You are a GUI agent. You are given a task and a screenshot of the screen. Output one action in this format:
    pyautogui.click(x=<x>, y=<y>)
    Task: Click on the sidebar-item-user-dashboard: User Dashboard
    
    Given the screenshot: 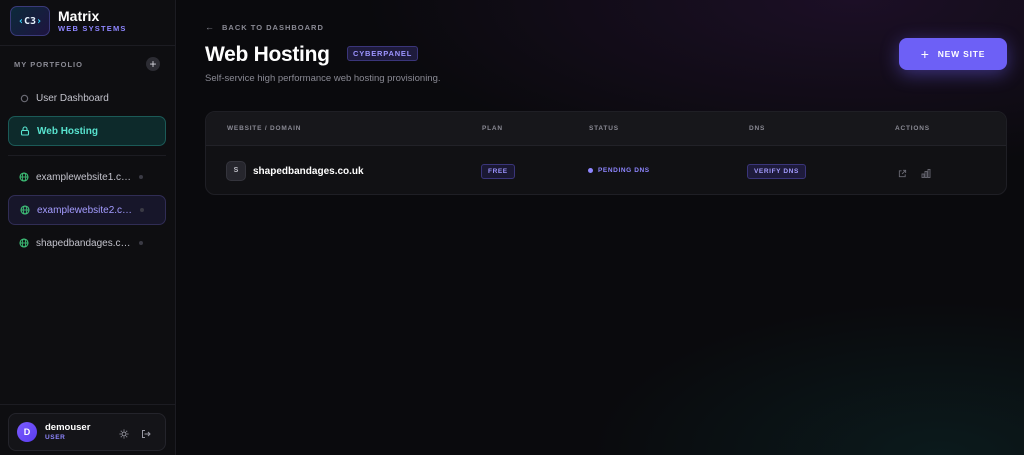 What is the action you would take?
    pyautogui.click(x=87, y=98)
    